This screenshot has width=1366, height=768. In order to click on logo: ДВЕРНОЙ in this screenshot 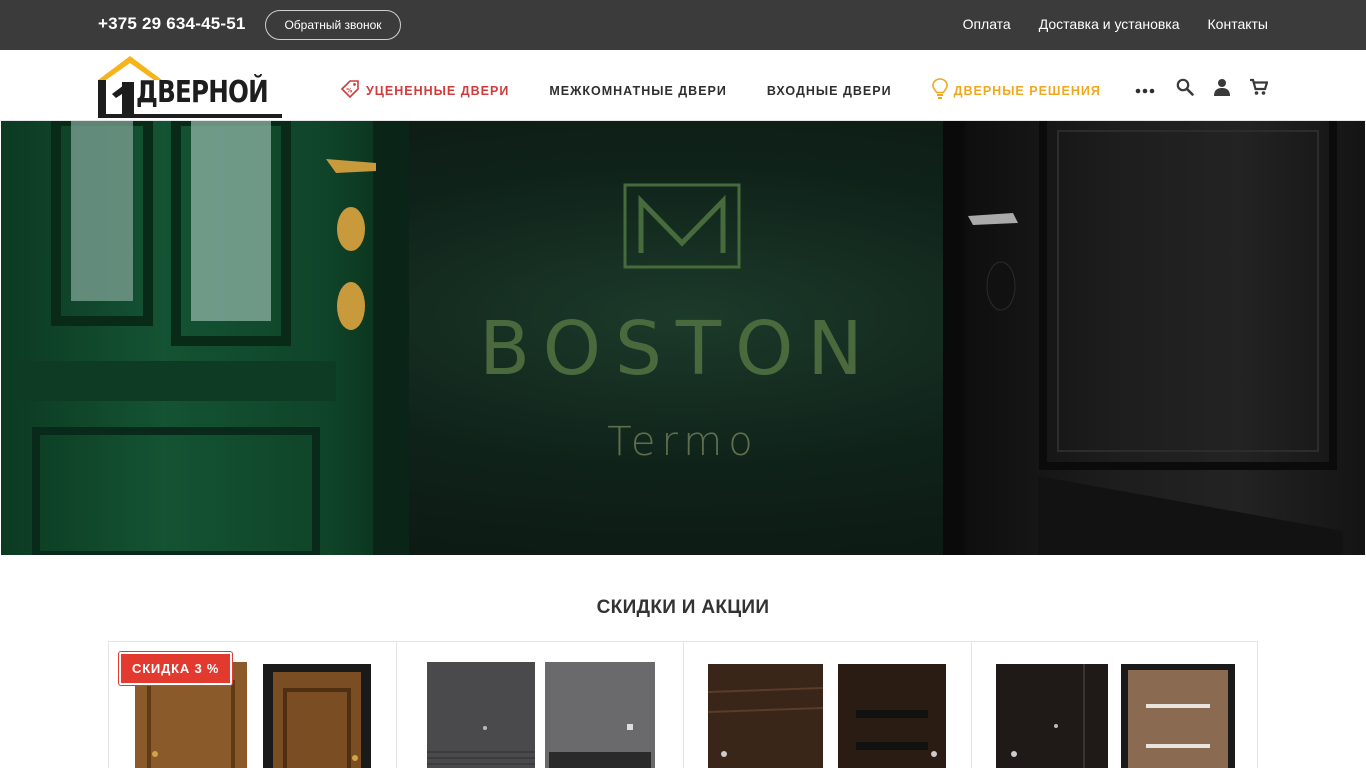, I will do `click(190, 86)`.